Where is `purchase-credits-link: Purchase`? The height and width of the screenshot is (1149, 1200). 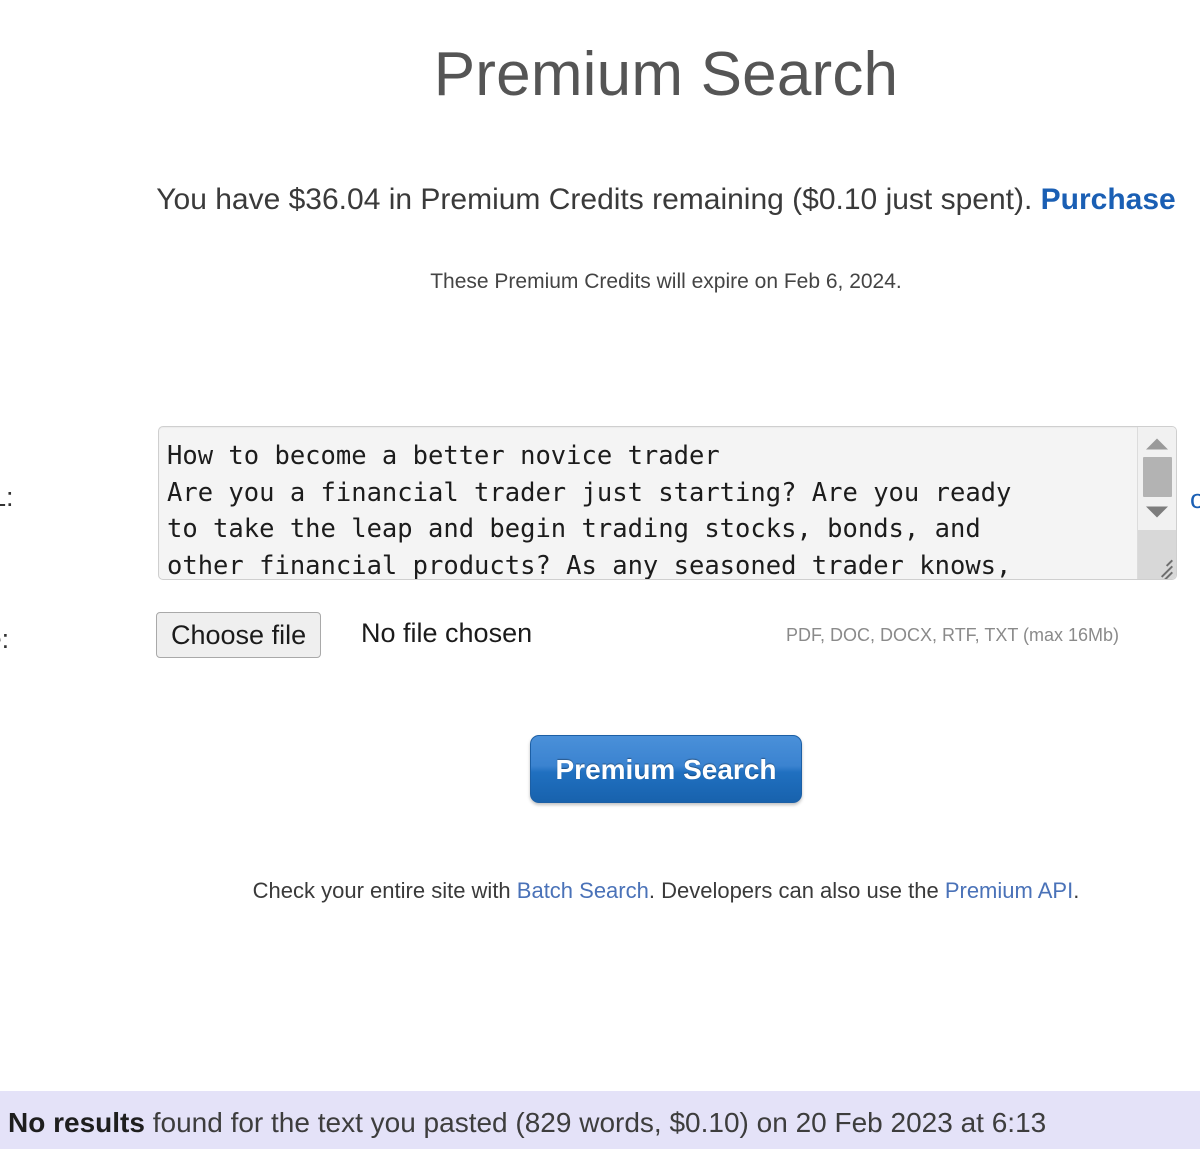 purchase-credits-link: Purchase is located at coordinates (1108, 199).